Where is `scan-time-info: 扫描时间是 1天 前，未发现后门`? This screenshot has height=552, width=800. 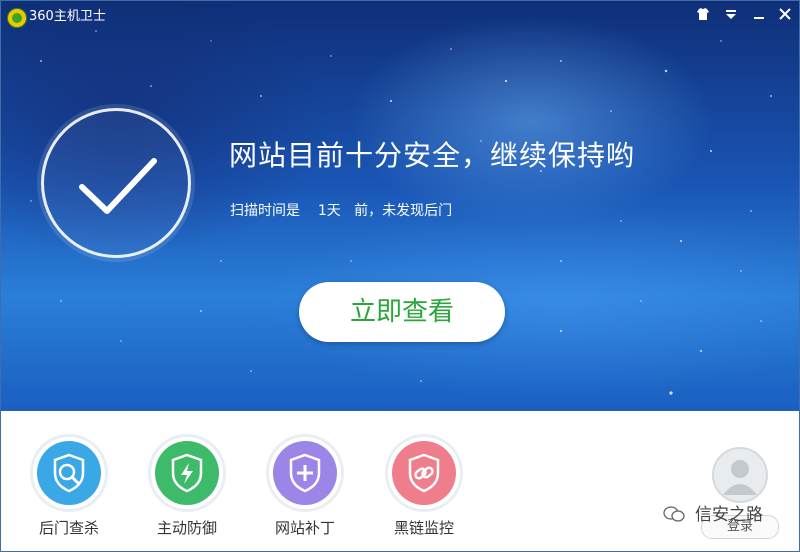
scan-time-info: 扫描时间是 1天 前，未发现后门 is located at coordinates (341, 211).